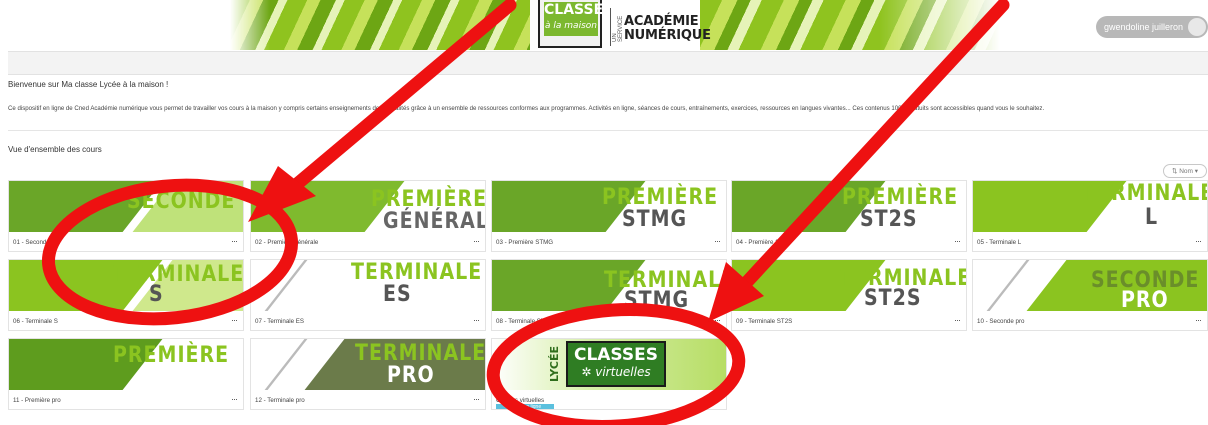  I want to click on course-label: 04 - Première ST2S, so click(763, 242).